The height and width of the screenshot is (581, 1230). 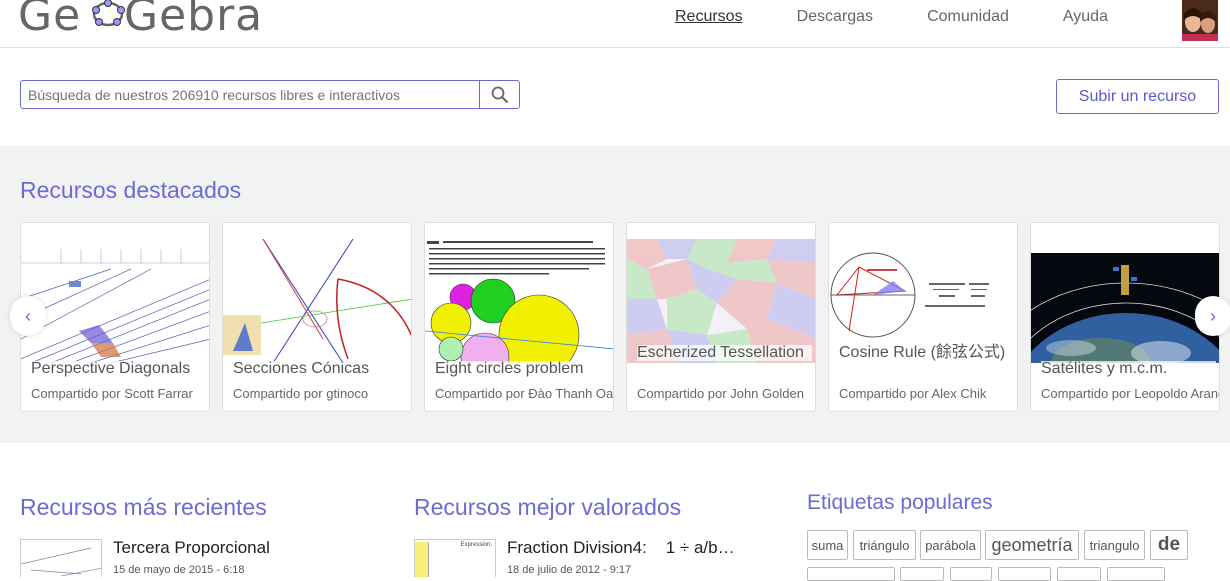 What do you see at coordinates (476, 545) in the screenshot?
I see `thumb-label: Expression:` at bounding box center [476, 545].